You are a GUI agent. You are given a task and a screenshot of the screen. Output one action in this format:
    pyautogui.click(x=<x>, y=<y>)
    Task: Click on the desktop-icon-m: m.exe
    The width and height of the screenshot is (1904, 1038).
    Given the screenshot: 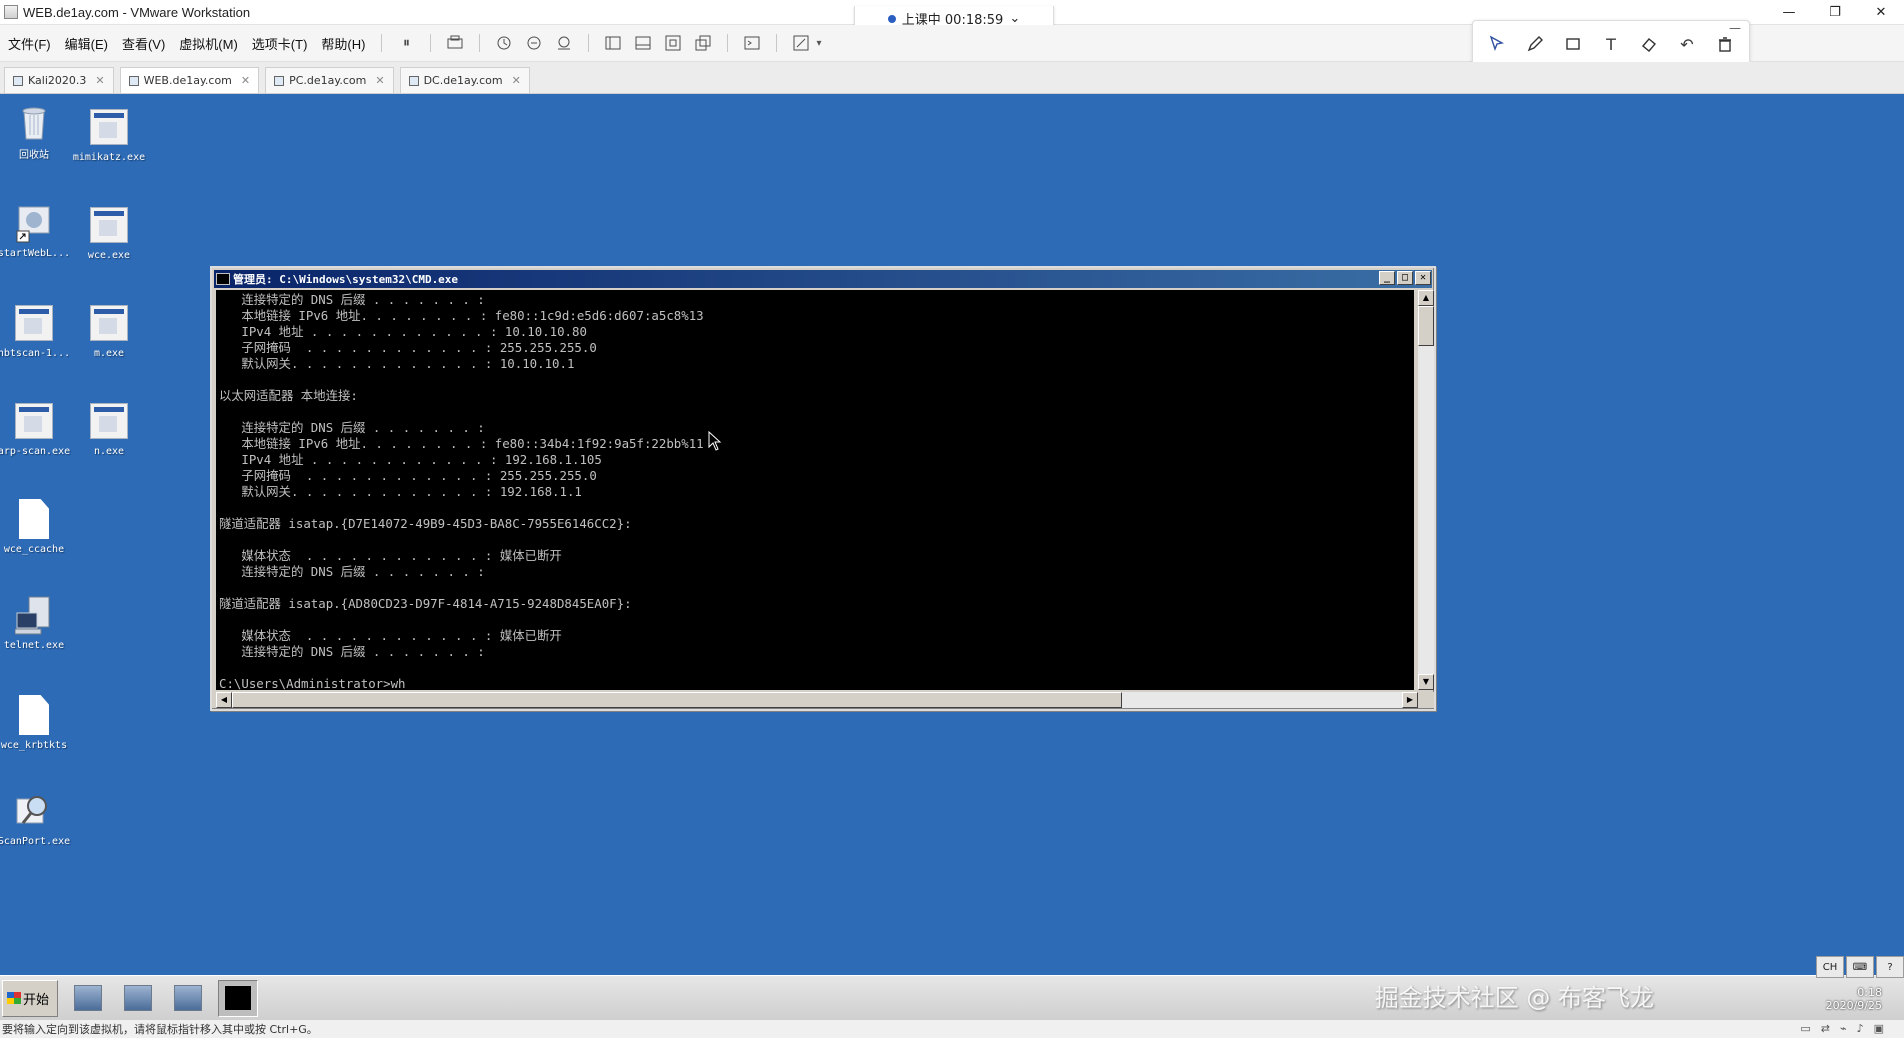 What is the action you would take?
    pyautogui.click(x=109, y=331)
    